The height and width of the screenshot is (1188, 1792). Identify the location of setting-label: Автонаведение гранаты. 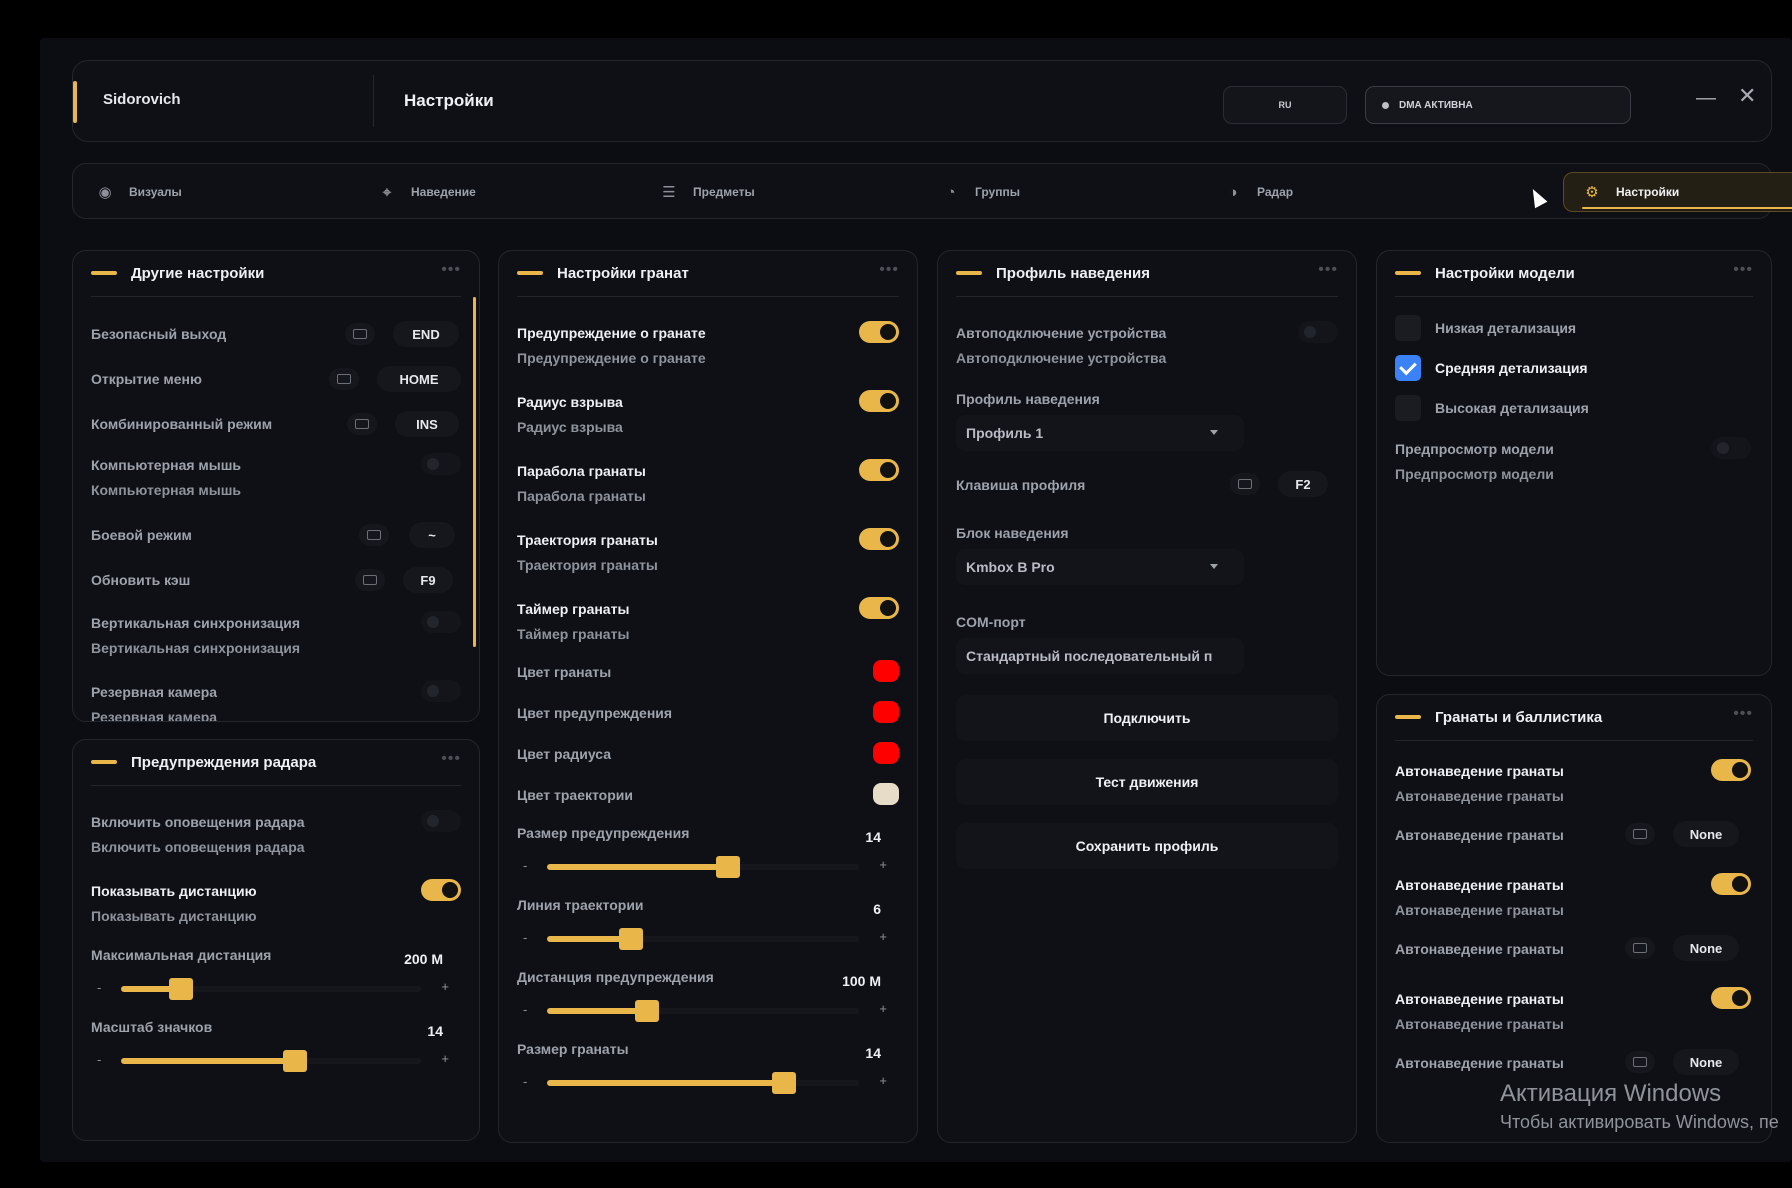
(1479, 835).